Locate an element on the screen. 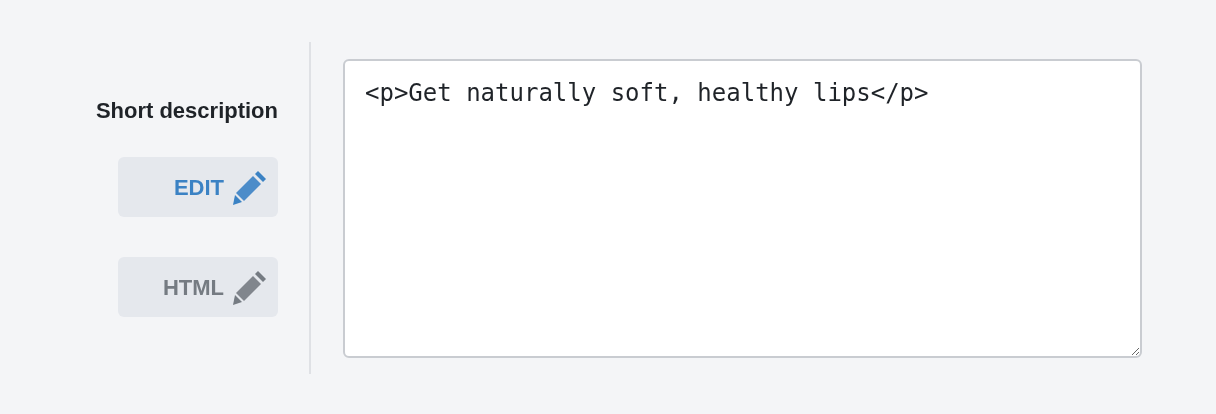  field-label: Short description is located at coordinates (186, 111).